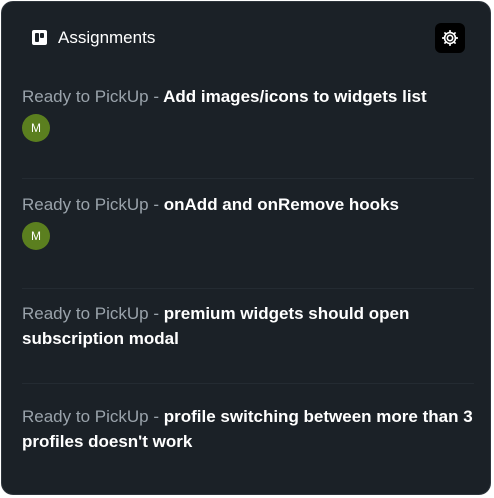 Image resolution: width=494 pixels, height=498 pixels. What do you see at coordinates (39, 37) in the screenshot?
I see `trello-board-icon` at bounding box center [39, 37].